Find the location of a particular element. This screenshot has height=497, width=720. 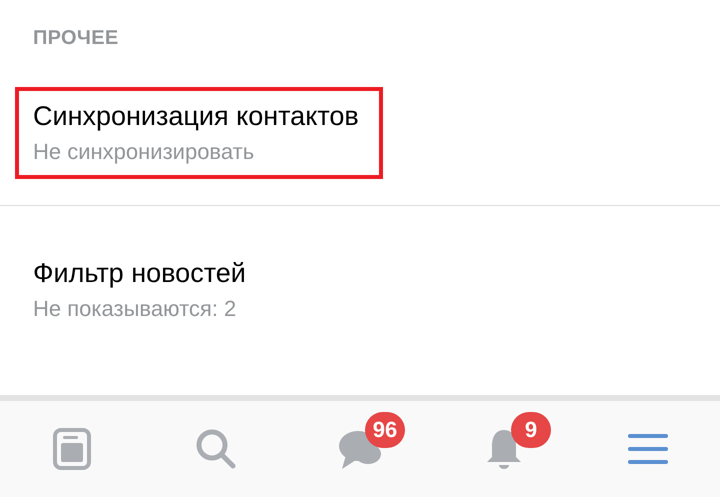

search-icon is located at coordinates (216, 449).